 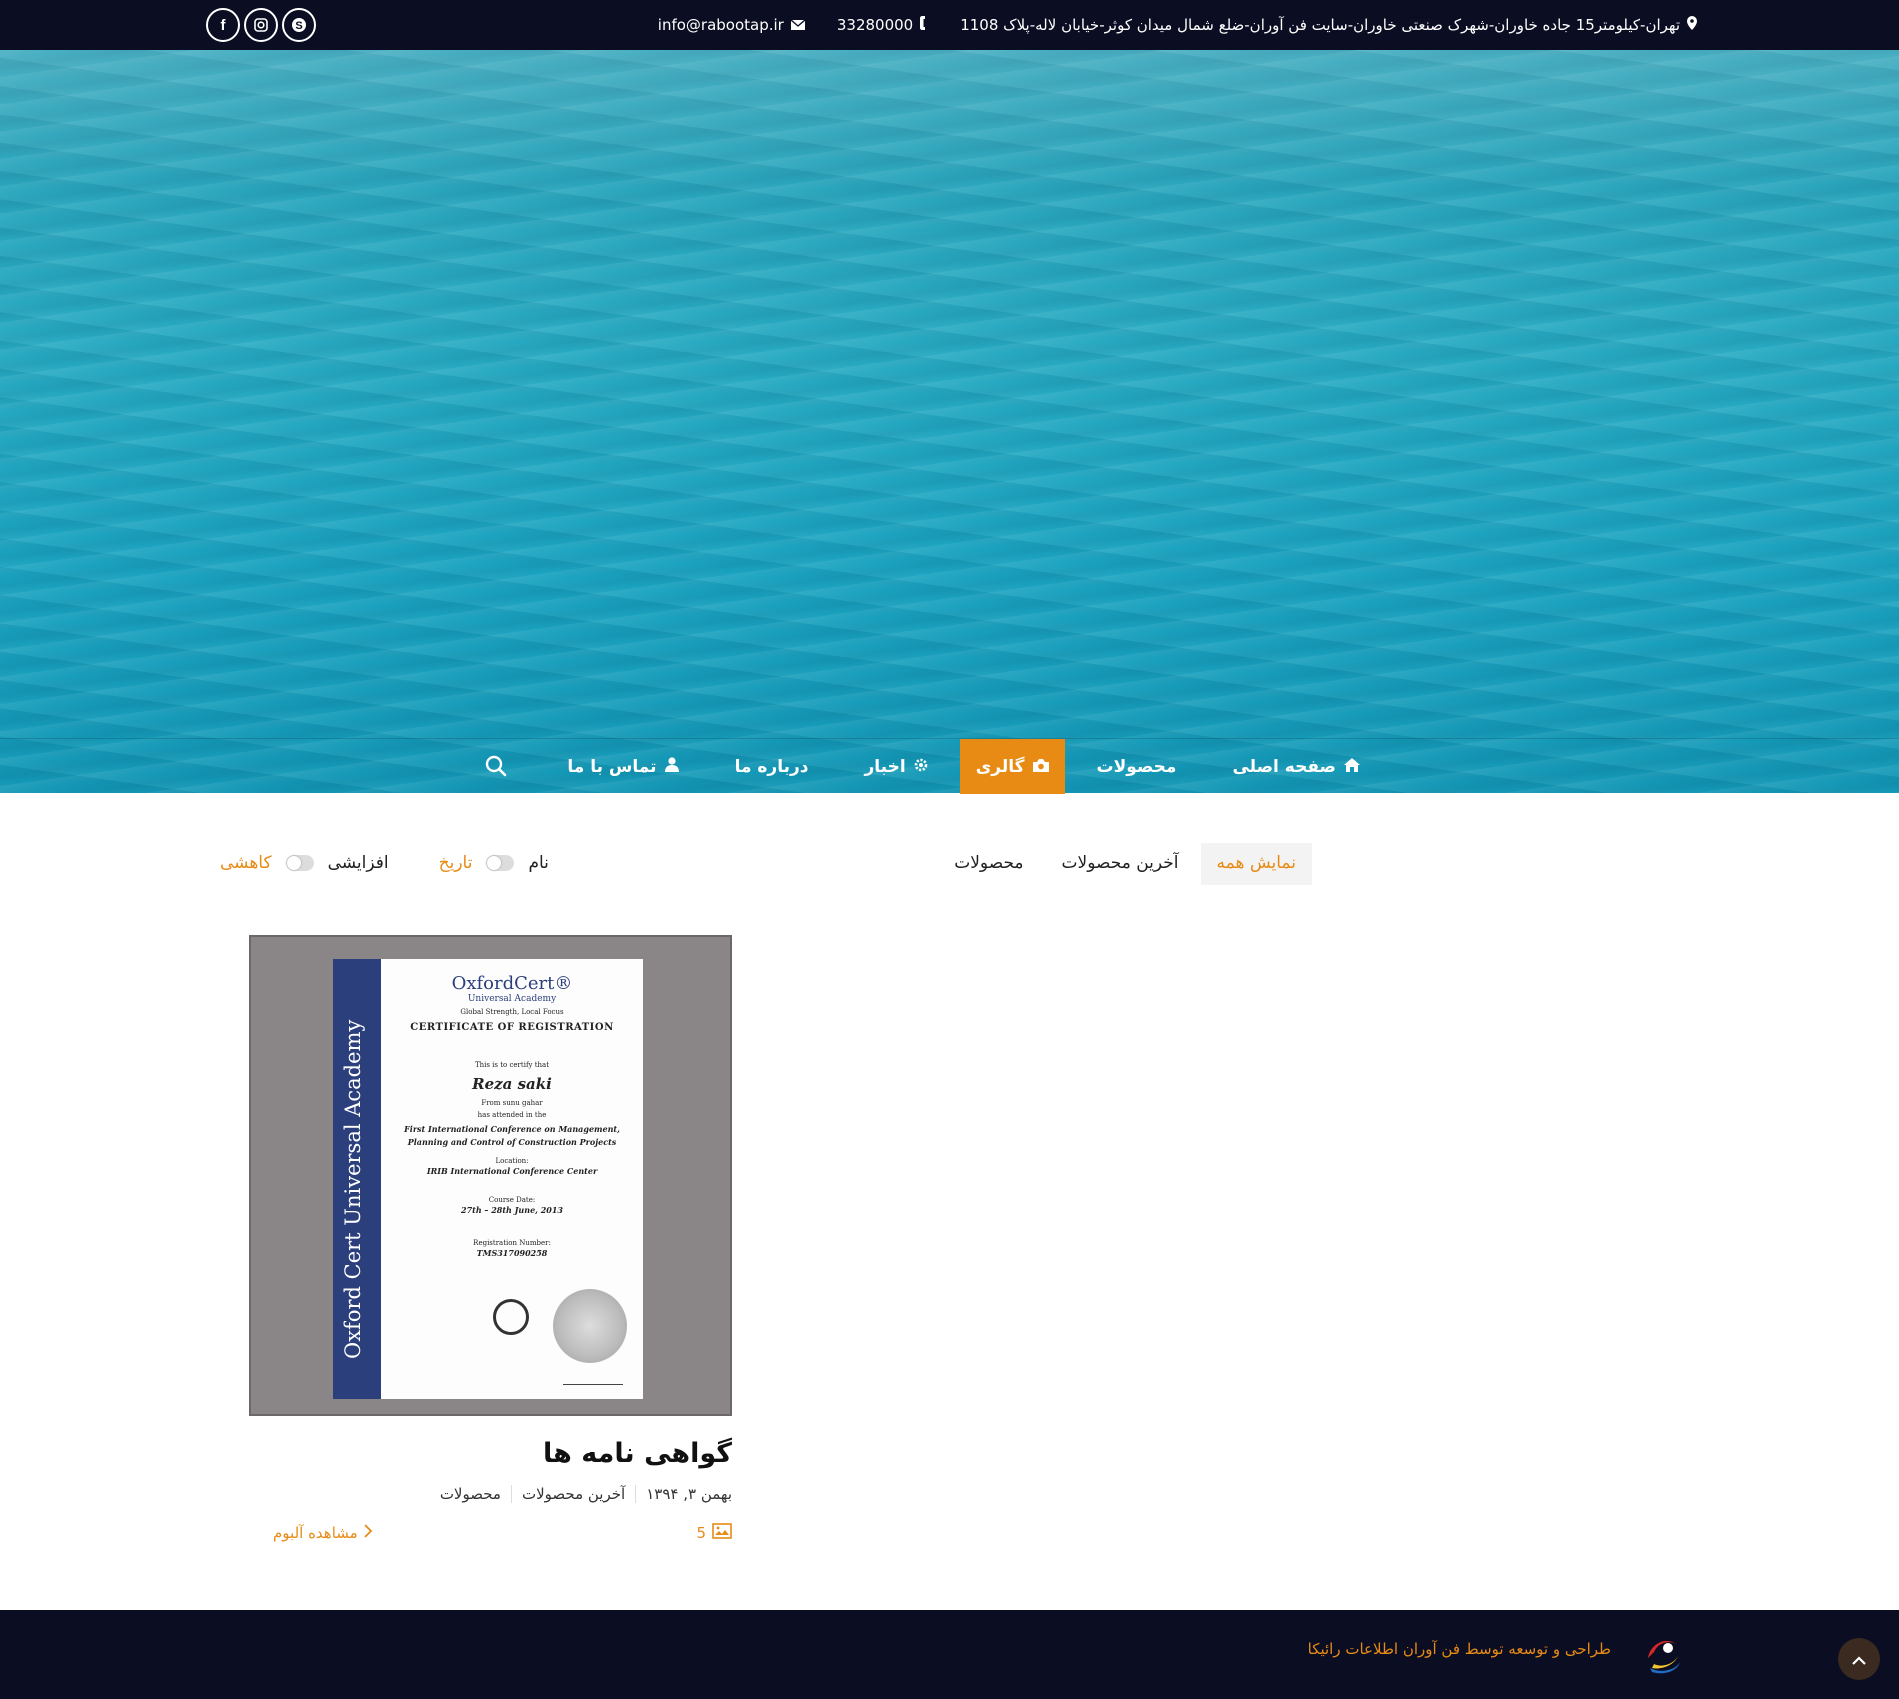 I want to click on phone-icon, so click(x=924, y=25).